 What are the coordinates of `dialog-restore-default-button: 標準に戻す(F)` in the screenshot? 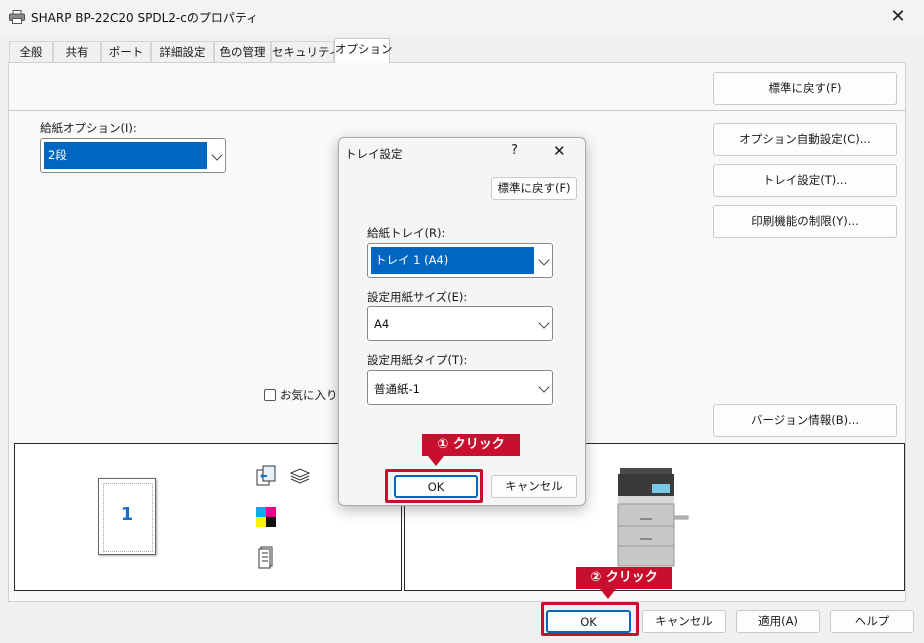 It's located at (534, 188).